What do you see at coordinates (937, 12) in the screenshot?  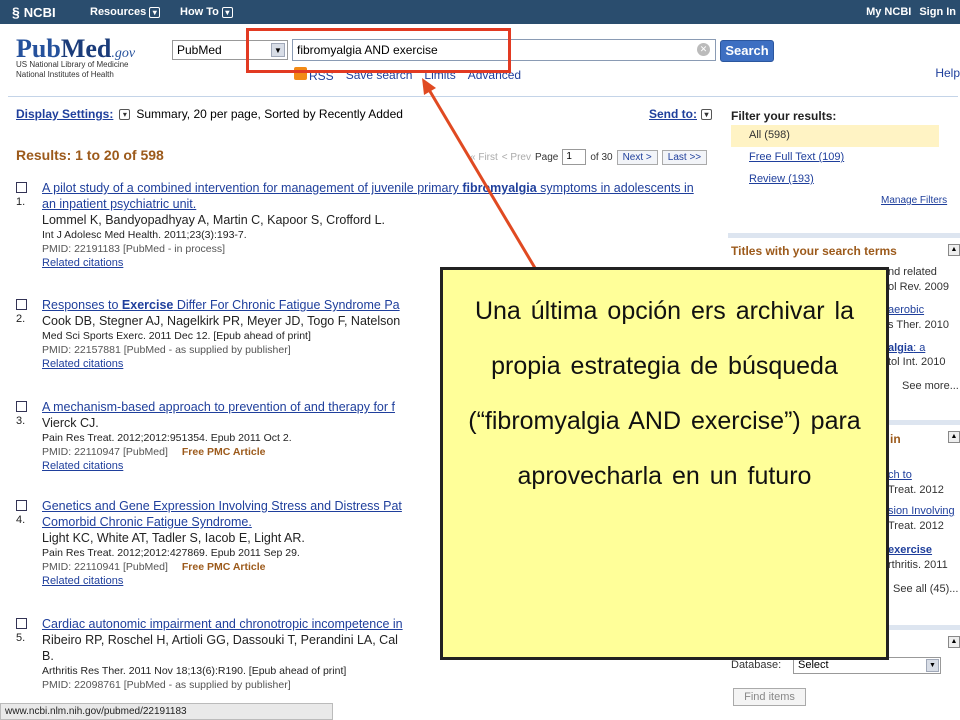 I see `sign-in-link: Sign In` at bounding box center [937, 12].